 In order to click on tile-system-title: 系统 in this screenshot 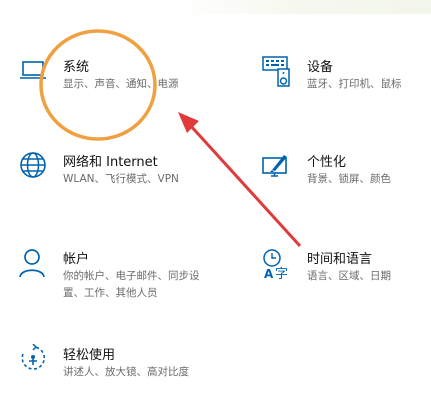, I will do `click(76, 67)`.